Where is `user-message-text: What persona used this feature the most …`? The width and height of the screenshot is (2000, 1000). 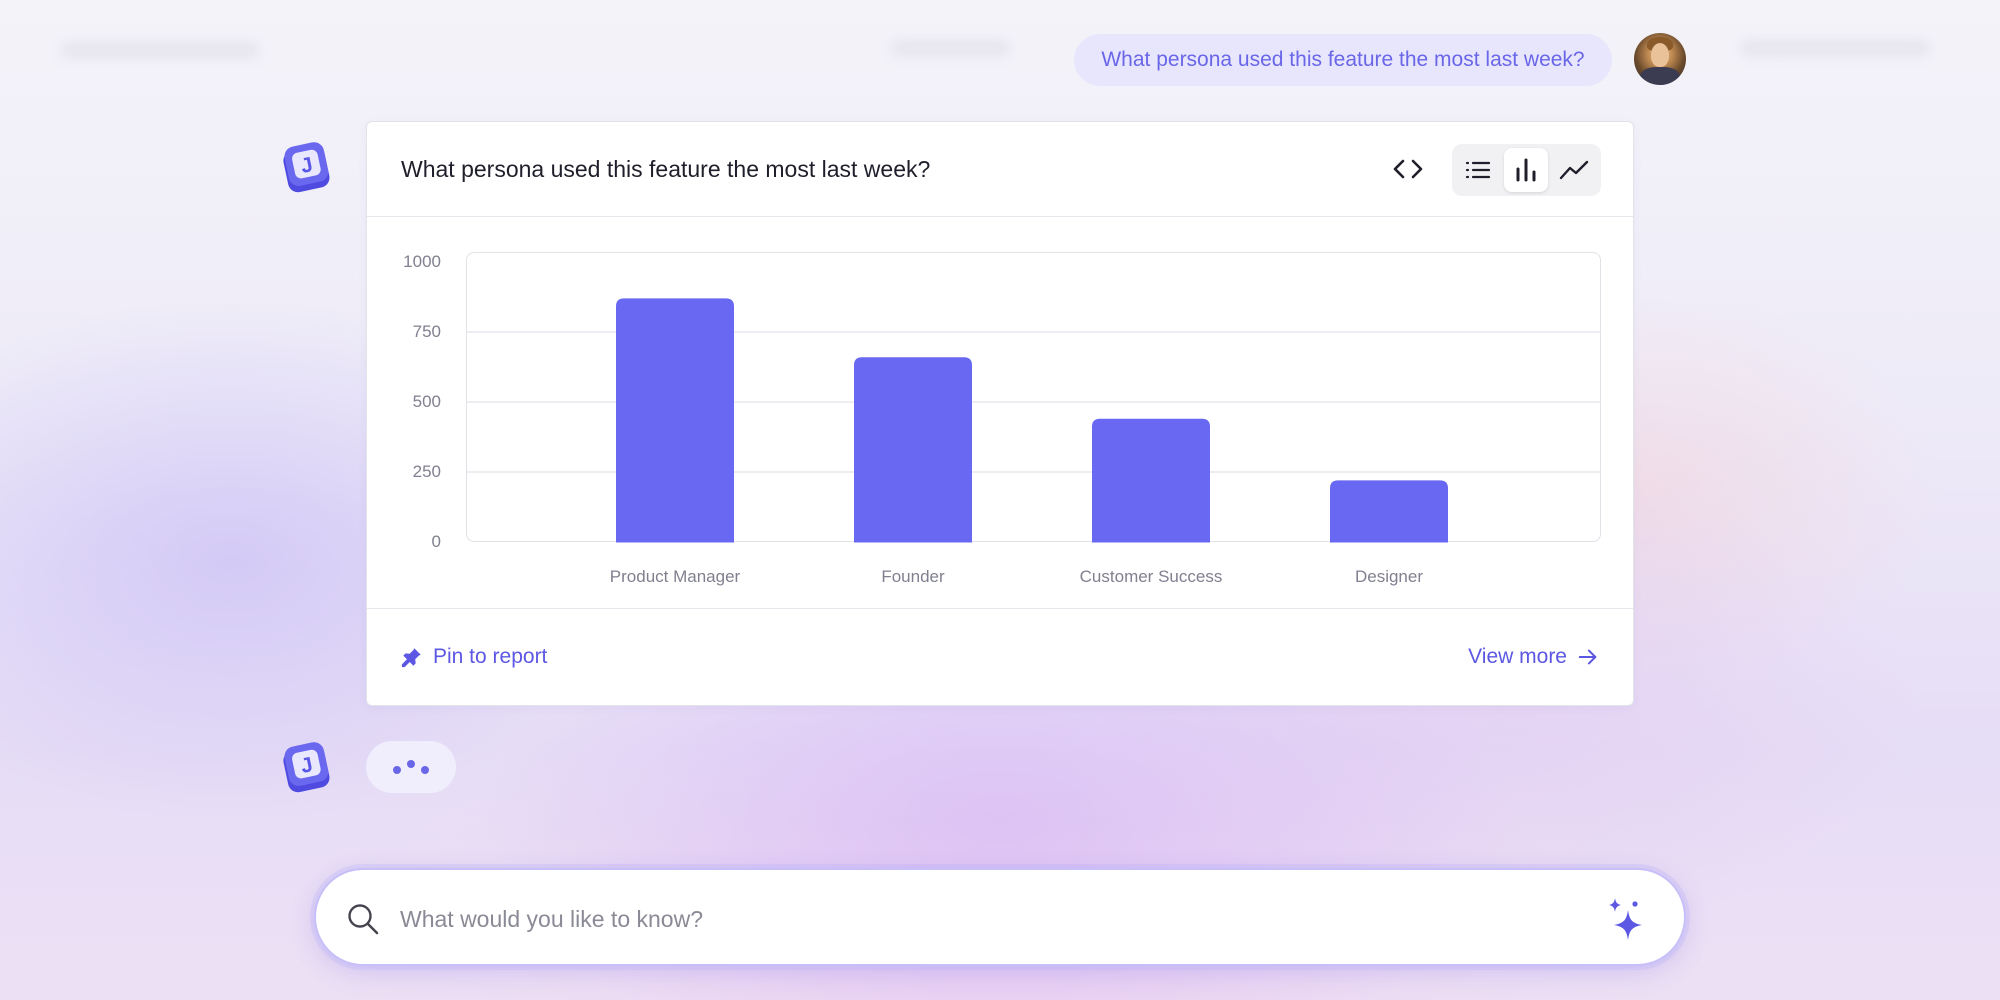 user-message-text: What persona used this feature the most … is located at coordinates (1343, 59).